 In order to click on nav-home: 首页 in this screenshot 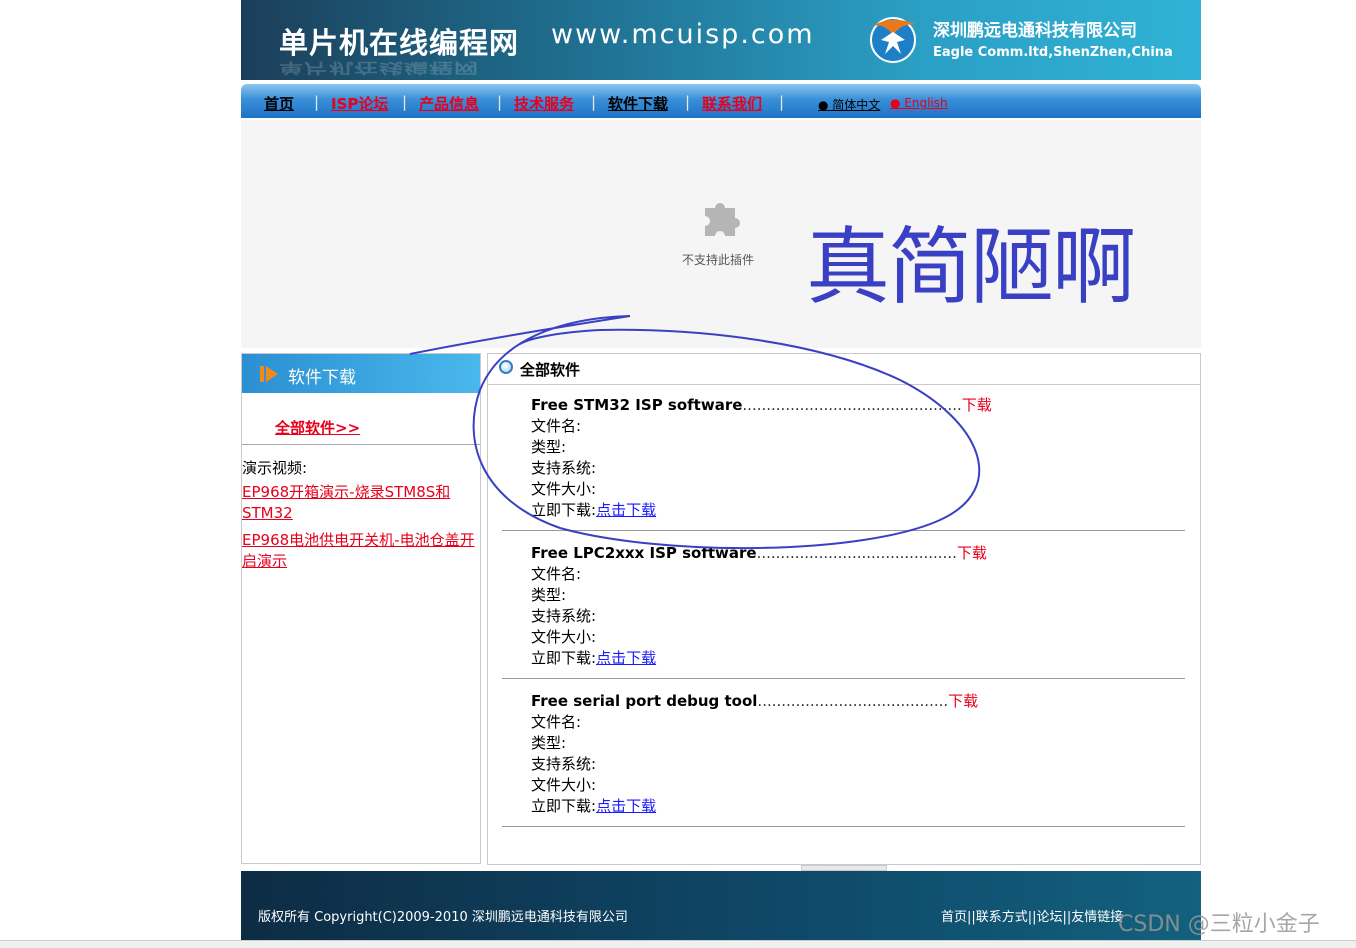, I will do `click(279, 103)`.